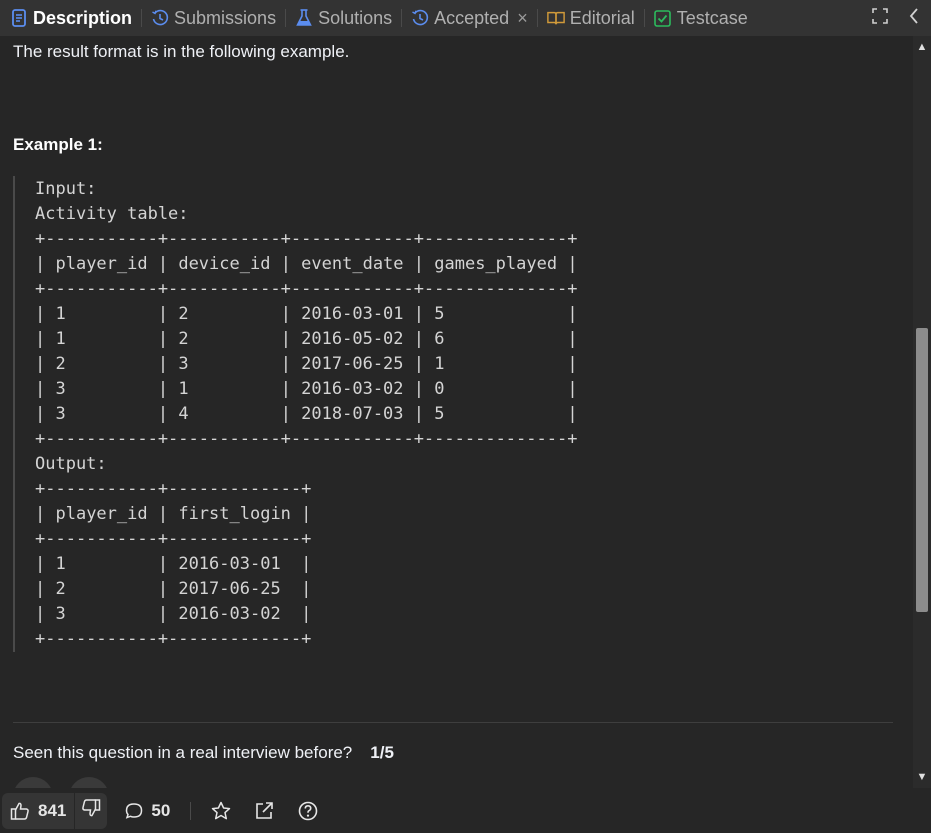 This screenshot has height=833, width=931. Describe the element at coordinates (880, 18) in the screenshot. I see `fullscreen-button` at that location.